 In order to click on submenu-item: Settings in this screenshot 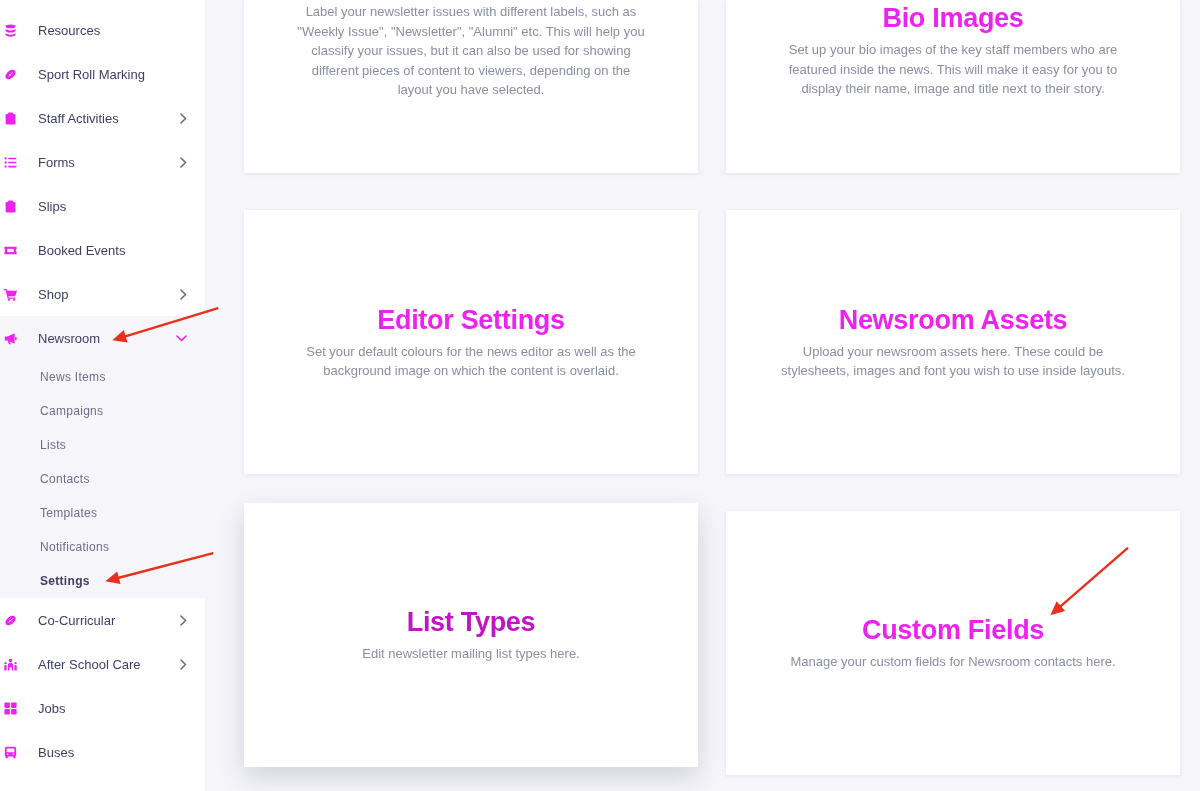, I will do `click(102, 581)`.